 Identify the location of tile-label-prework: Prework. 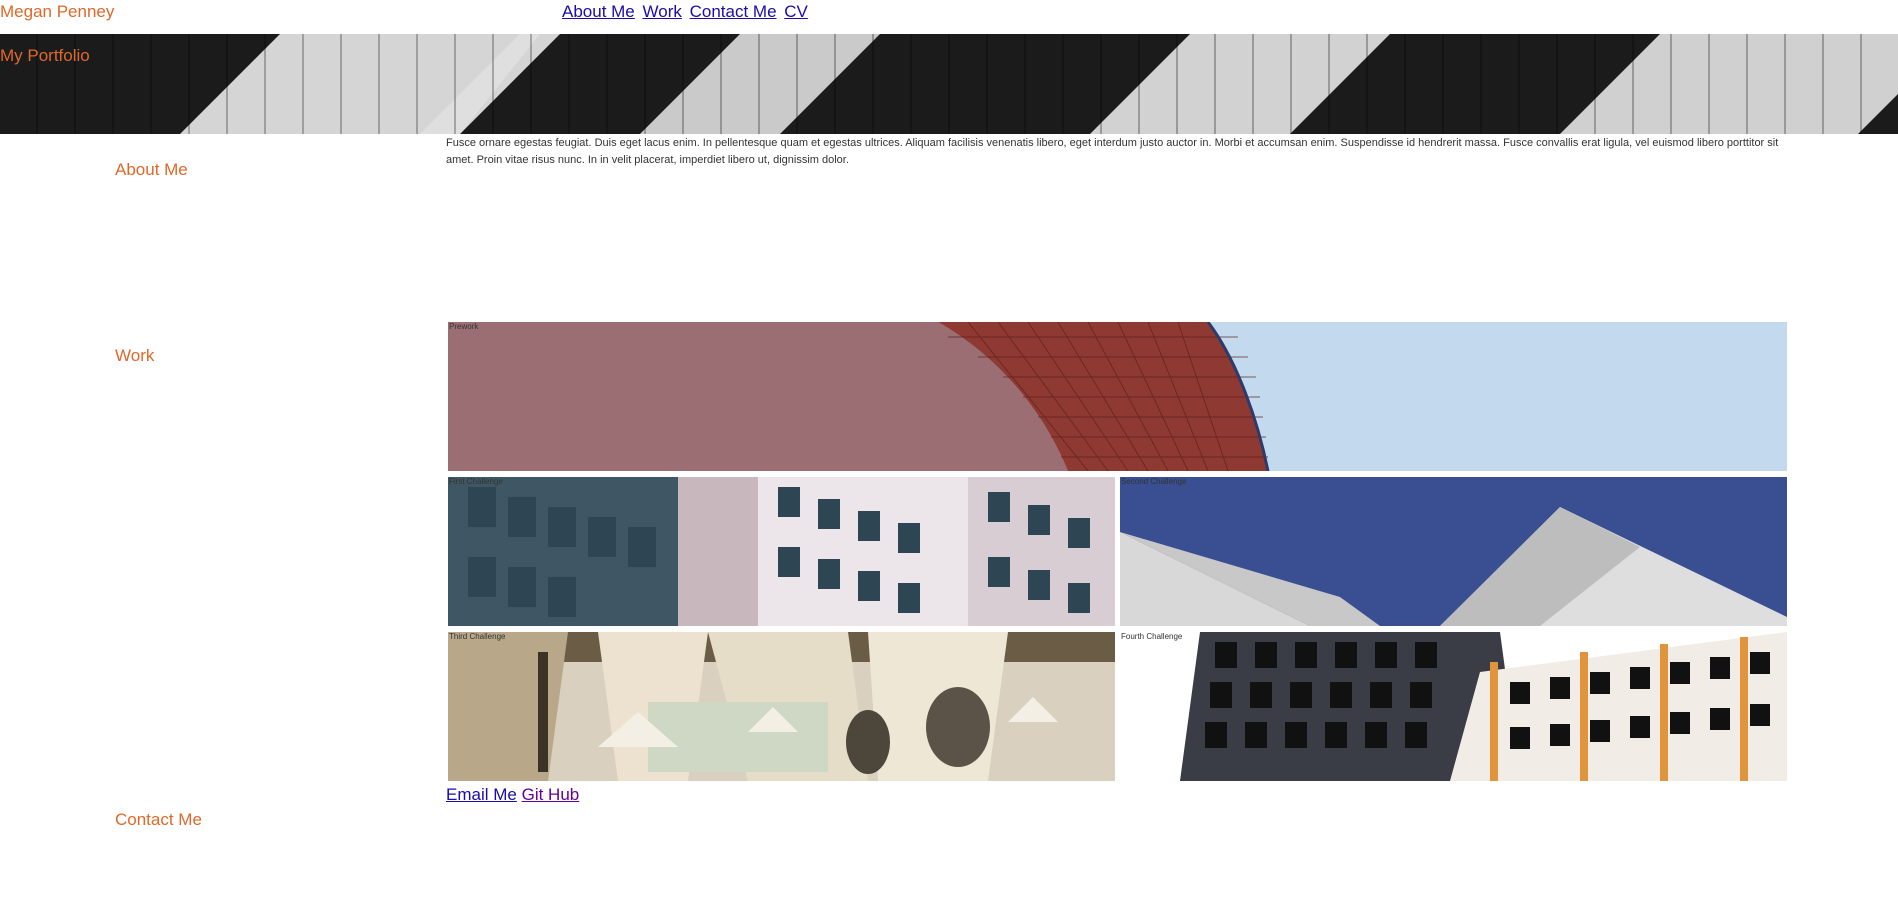
(464, 326).